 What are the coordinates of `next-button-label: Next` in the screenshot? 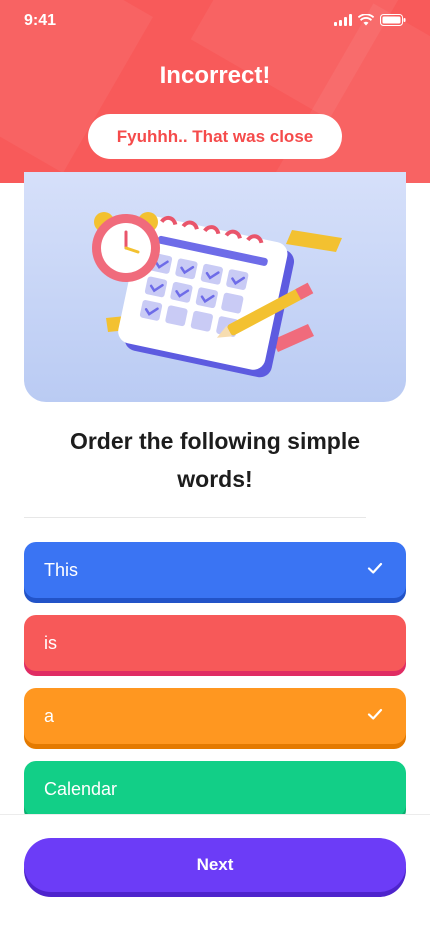 It's located at (215, 864).